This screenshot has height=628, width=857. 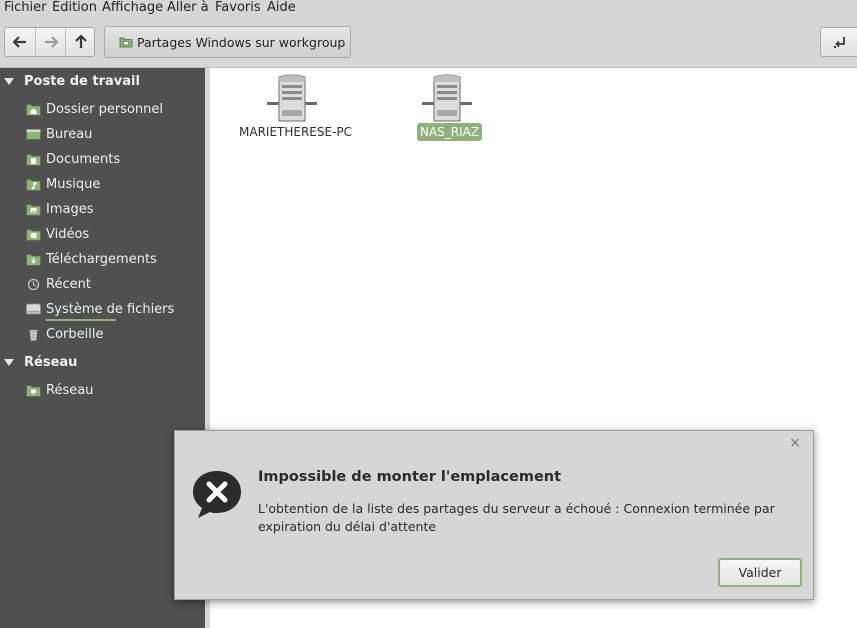 I want to click on valider-button: Valider, so click(x=760, y=572).